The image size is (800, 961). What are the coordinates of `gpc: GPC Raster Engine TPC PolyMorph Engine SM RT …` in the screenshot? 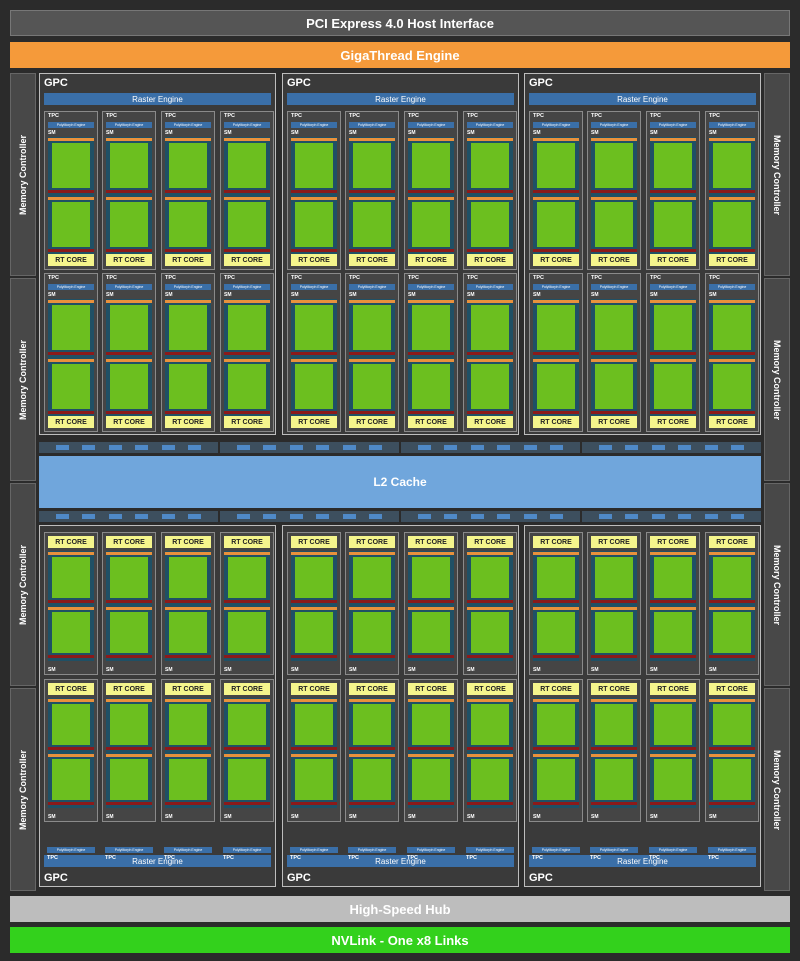 It's located at (157, 254).